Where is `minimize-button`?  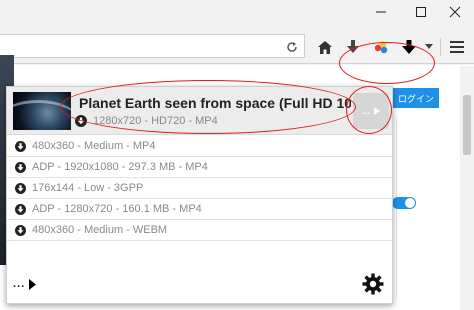 minimize-button is located at coordinates (381, 12).